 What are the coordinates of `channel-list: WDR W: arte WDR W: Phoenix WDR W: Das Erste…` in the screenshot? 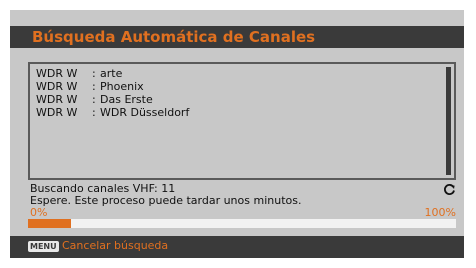 It's located at (112, 93).